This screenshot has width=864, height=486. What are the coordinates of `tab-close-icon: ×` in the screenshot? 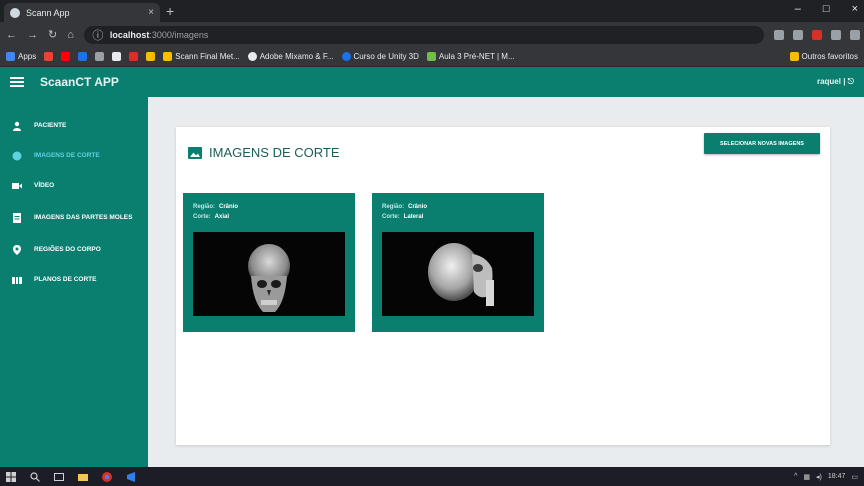 It's located at (151, 12).